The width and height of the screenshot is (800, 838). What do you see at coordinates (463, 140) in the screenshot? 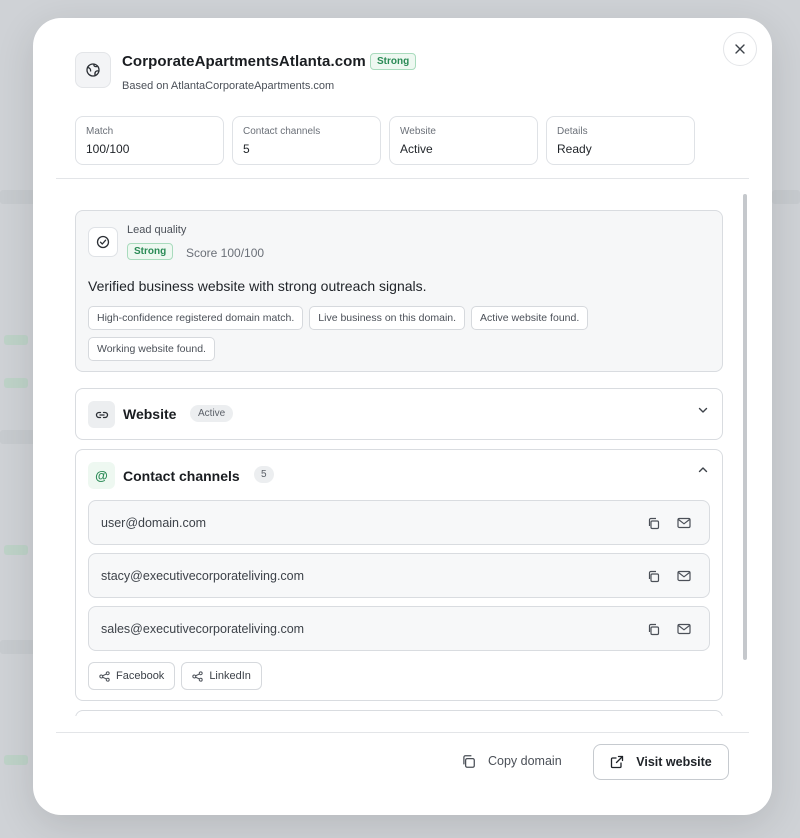
I see `stat-website: Website Active` at bounding box center [463, 140].